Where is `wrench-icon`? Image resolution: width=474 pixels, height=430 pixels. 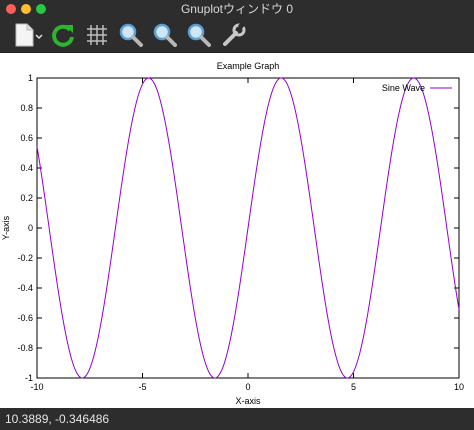
wrench-icon is located at coordinates (234, 33).